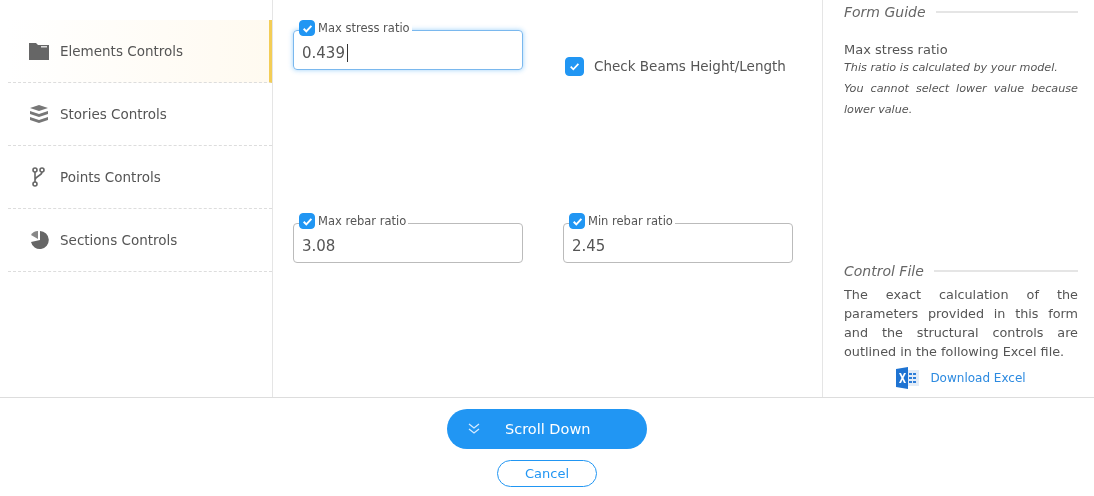  What do you see at coordinates (690, 66) in the screenshot?
I see `checkbox-label: Check Beams Height/Length` at bounding box center [690, 66].